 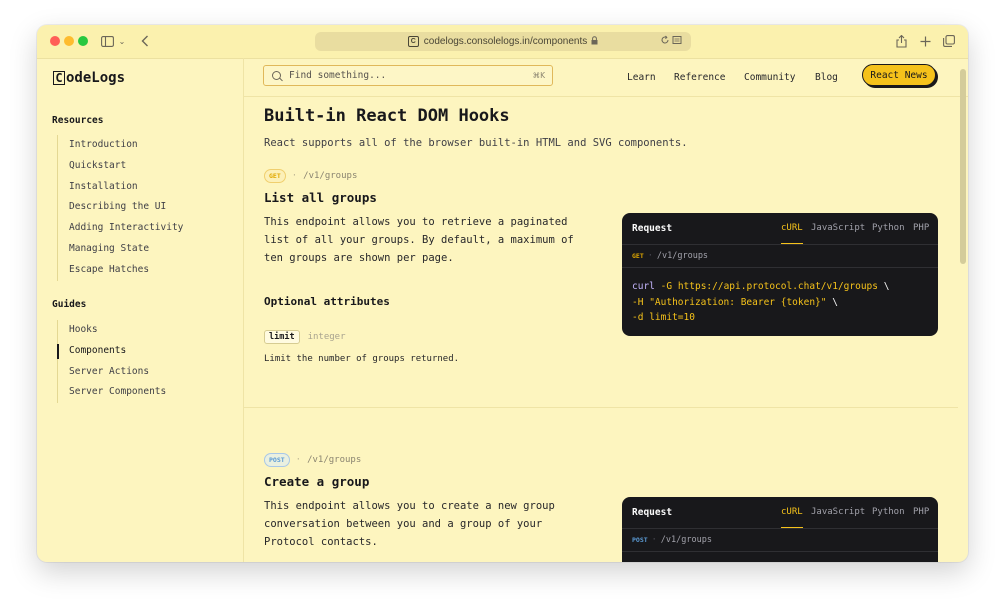 I want to click on method-badge: POST, so click(x=277, y=460).